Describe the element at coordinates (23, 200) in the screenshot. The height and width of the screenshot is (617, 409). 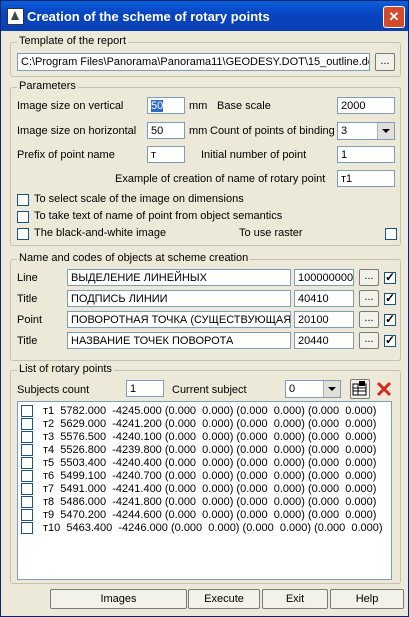
I see `select-scale-checkbox` at that location.